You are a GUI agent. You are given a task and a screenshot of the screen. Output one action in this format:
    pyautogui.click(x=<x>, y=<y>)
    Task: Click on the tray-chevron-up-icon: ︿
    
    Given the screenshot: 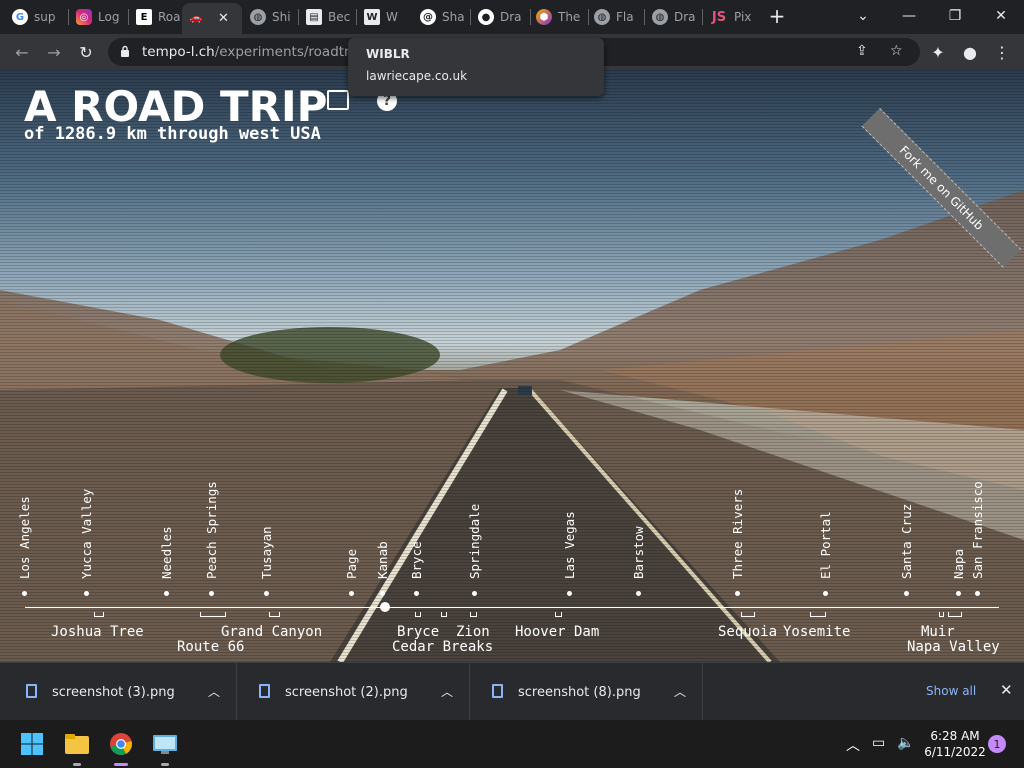 What is the action you would take?
    pyautogui.click(x=853, y=745)
    